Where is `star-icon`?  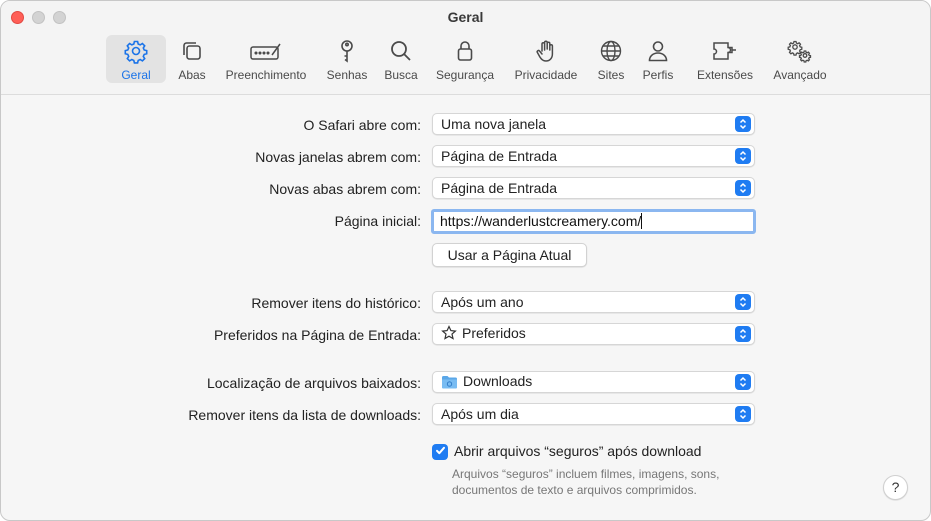 star-icon is located at coordinates (449, 334).